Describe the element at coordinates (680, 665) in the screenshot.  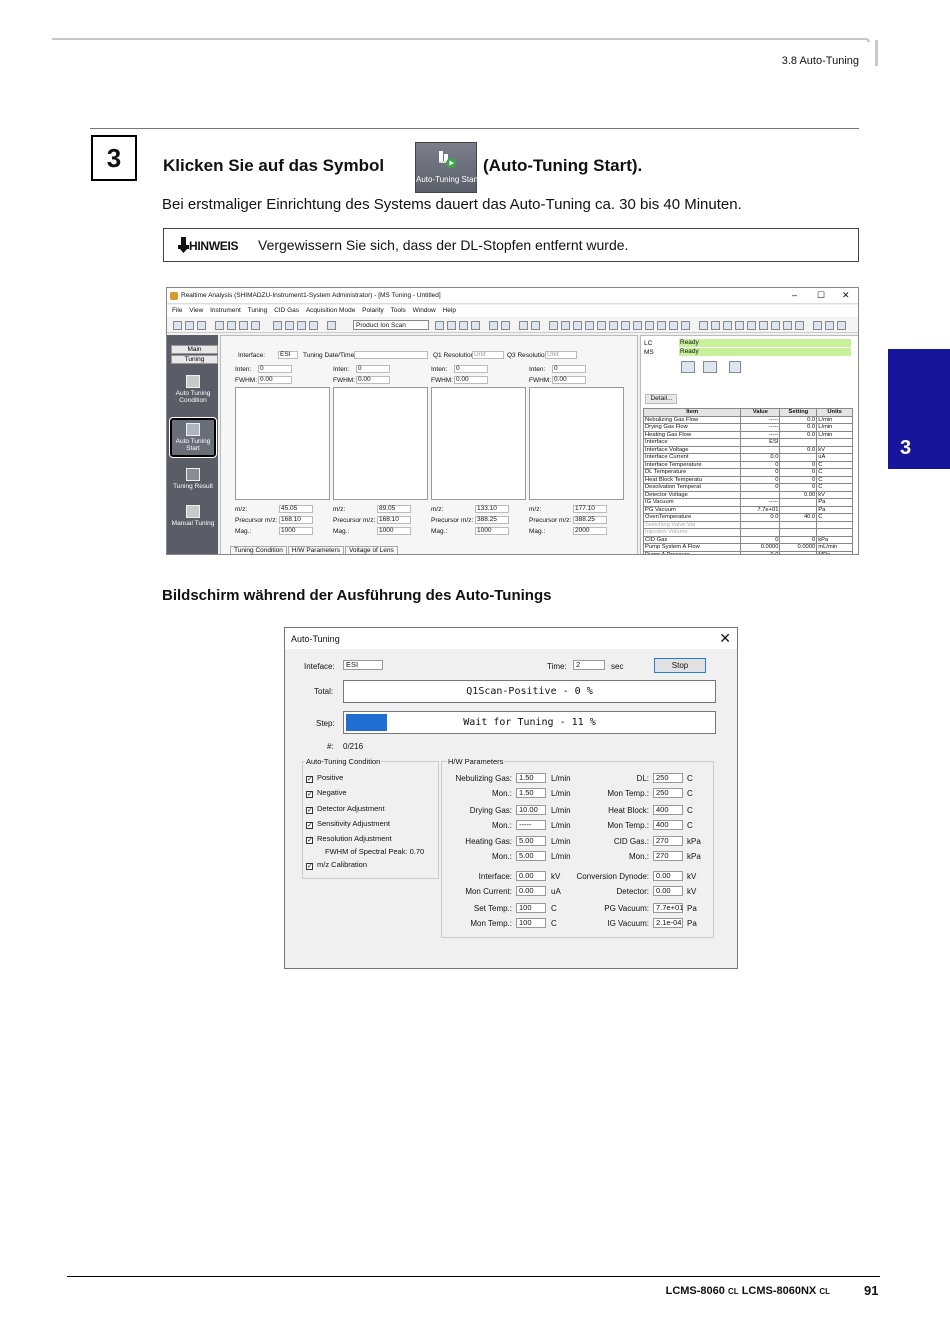
I see `stop-button: Stop` at that location.